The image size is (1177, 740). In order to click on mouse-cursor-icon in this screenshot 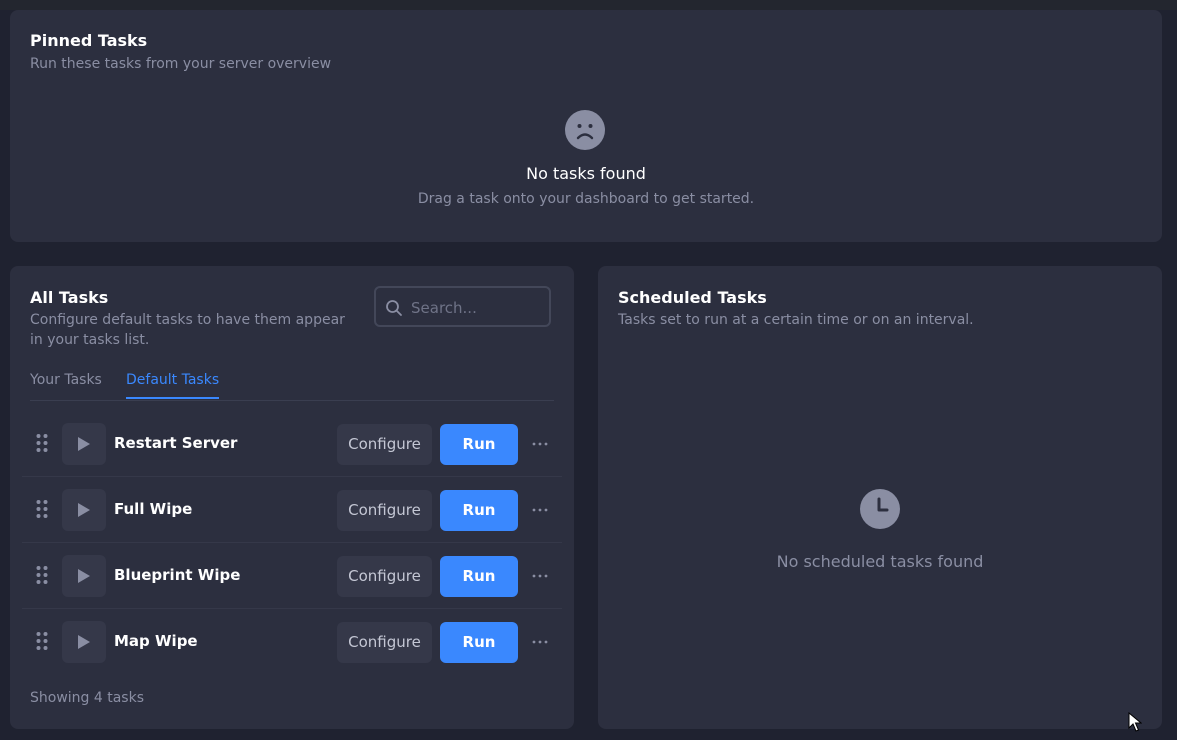, I will do `click(1135, 722)`.